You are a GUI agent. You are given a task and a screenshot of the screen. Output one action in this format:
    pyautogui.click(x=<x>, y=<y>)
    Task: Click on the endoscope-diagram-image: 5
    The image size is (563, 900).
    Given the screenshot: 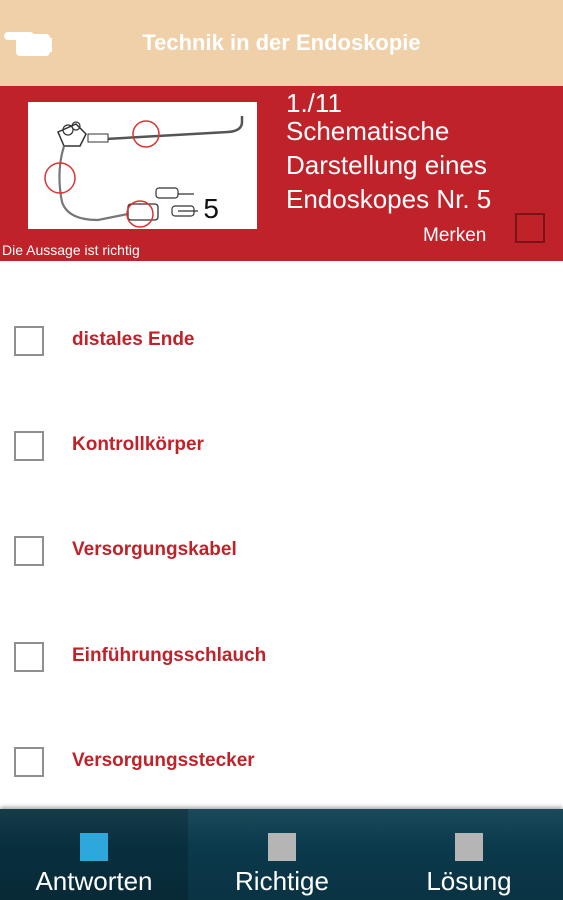 What is the action you would take?
    pyautogui.click(x=142, y=165)
    